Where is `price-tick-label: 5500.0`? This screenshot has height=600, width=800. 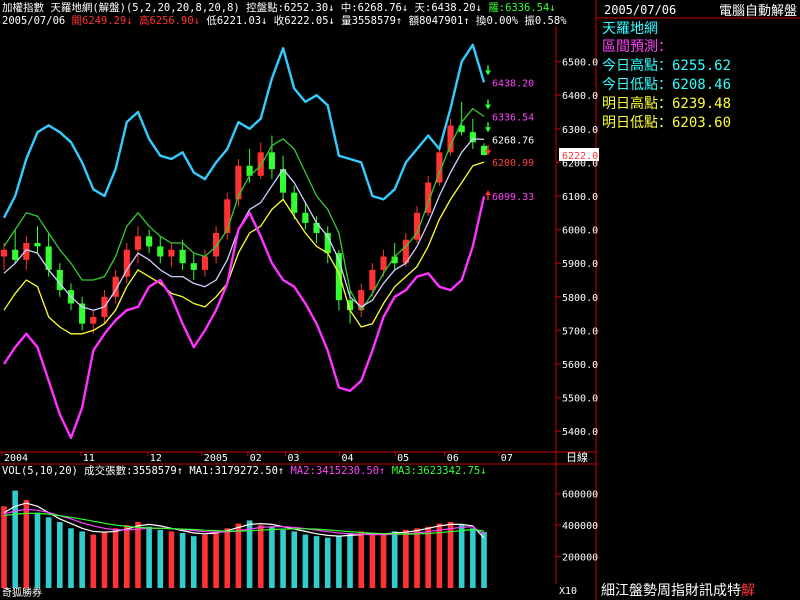 price-tick-label: 5500.0 is located at coordinates (580, 399).